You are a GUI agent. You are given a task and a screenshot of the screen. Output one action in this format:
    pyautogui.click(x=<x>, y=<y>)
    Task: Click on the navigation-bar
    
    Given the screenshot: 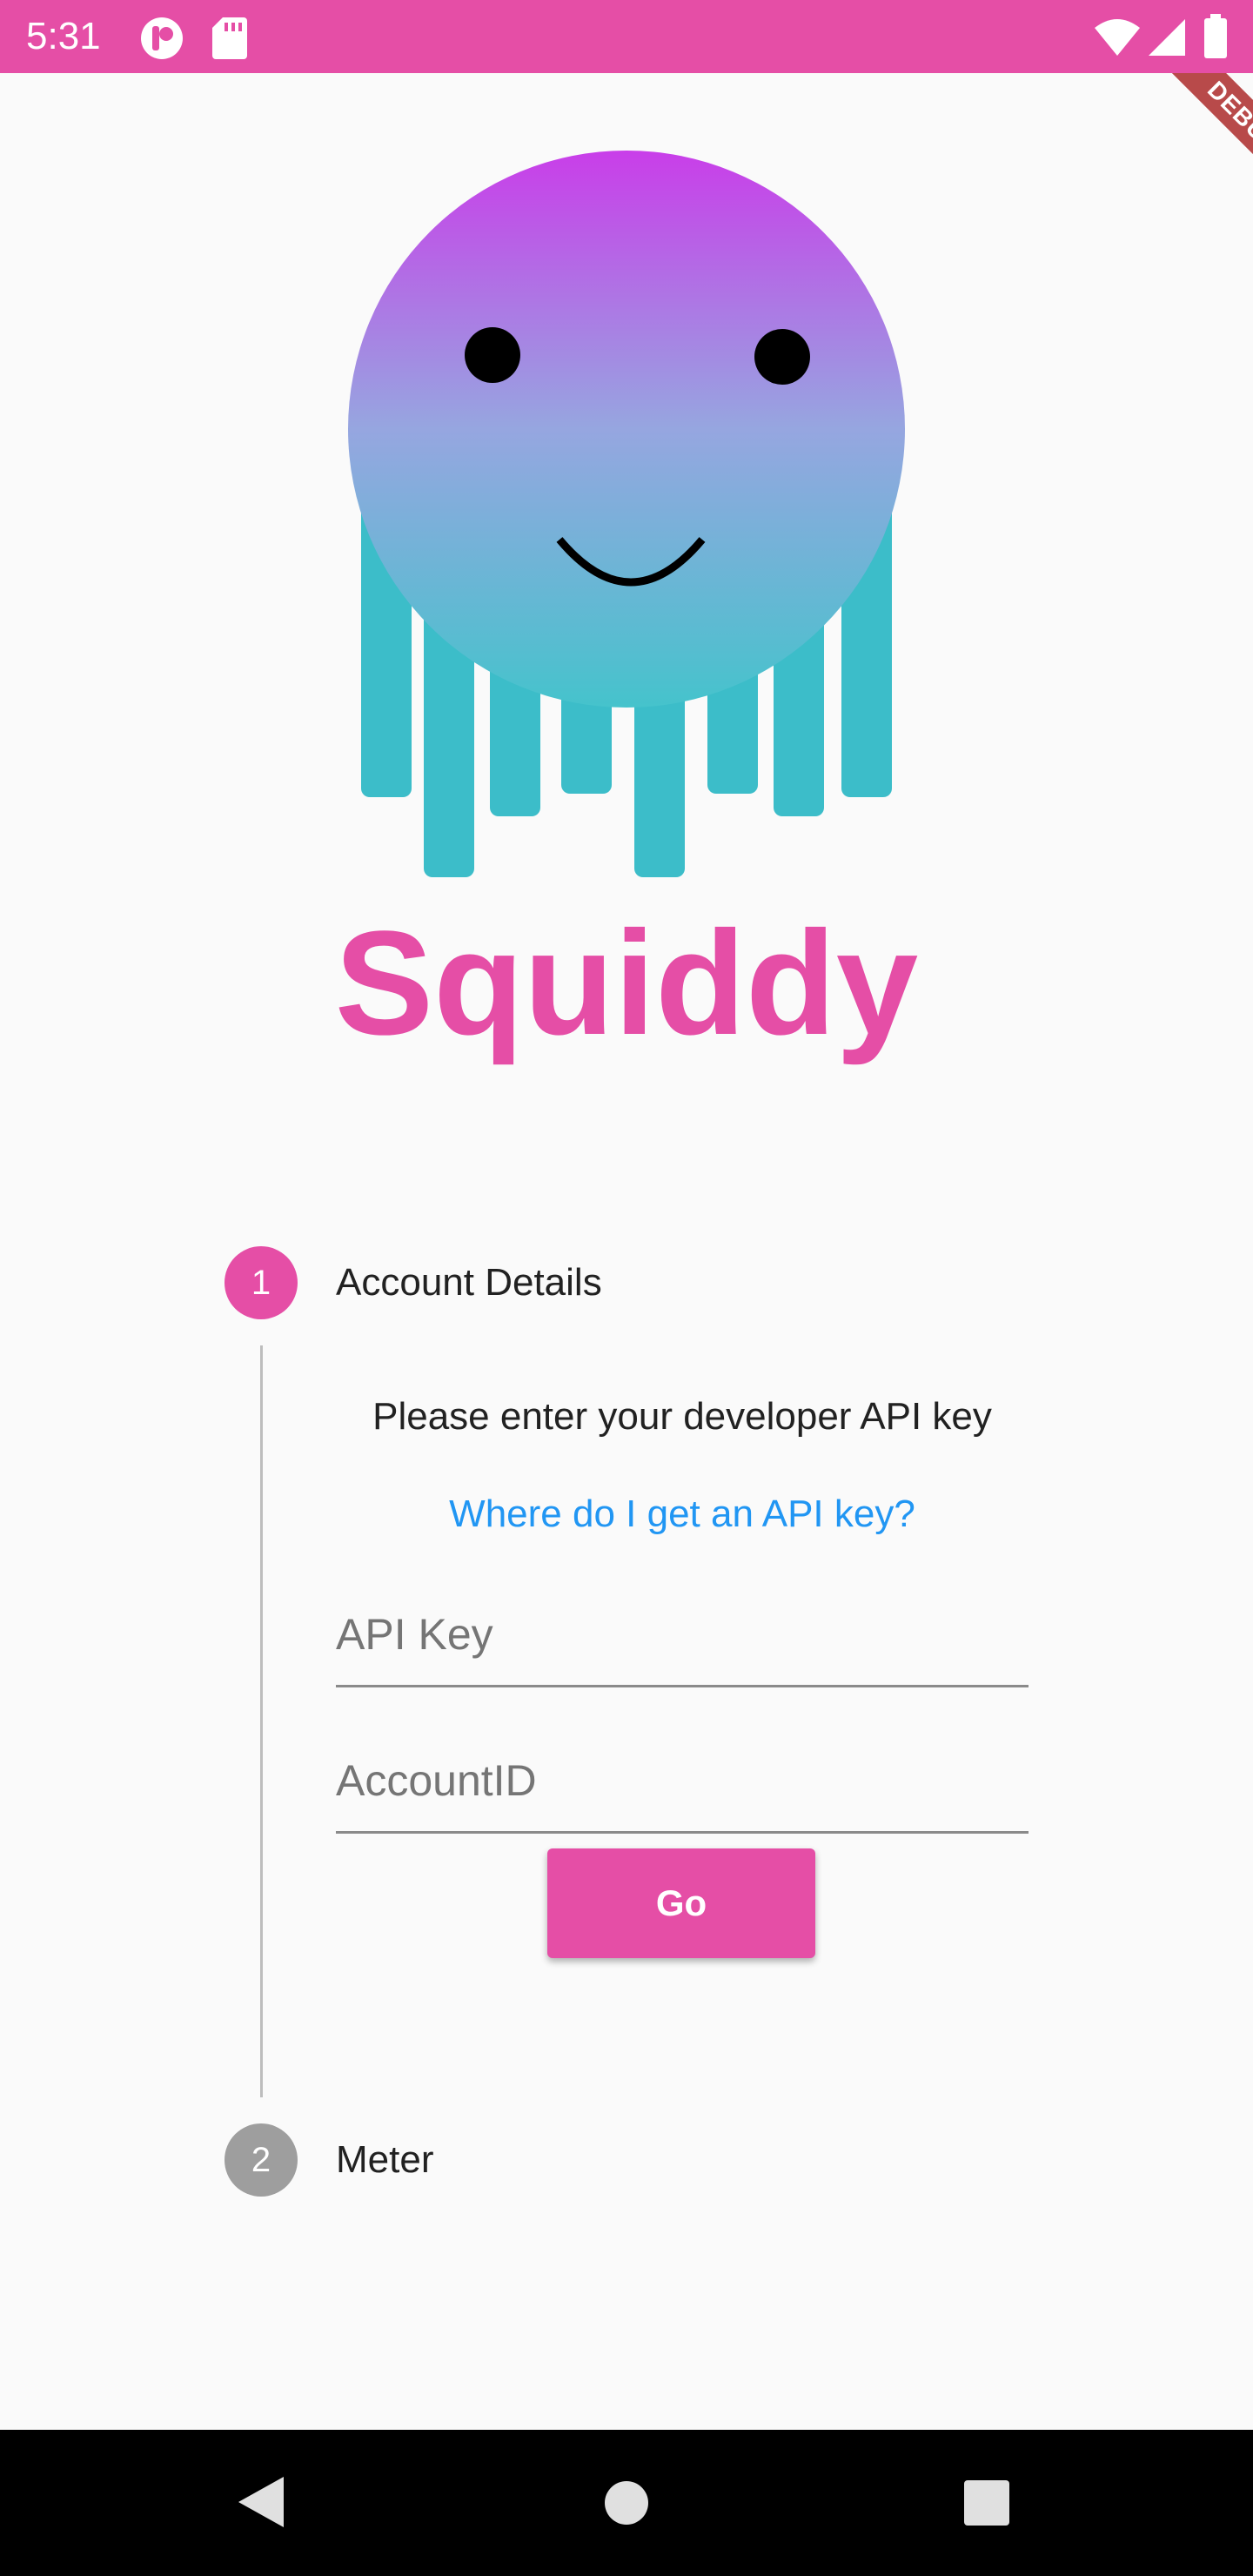 What is the action you would take?
    pyautogui.click(x=626, y=2503)
    